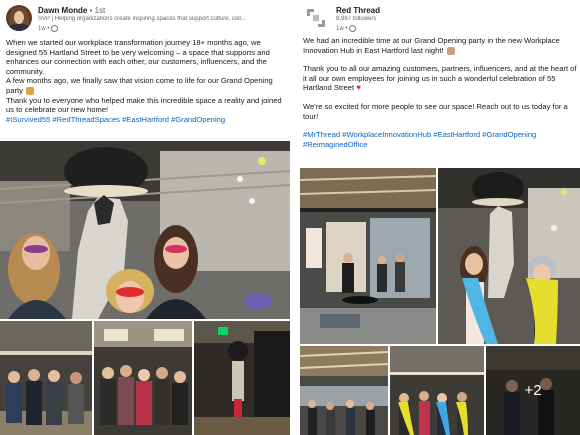 Image resolution: width=580 pixels, height=435 pixels. I want to click on horse-face-icon, so click(450, 50).